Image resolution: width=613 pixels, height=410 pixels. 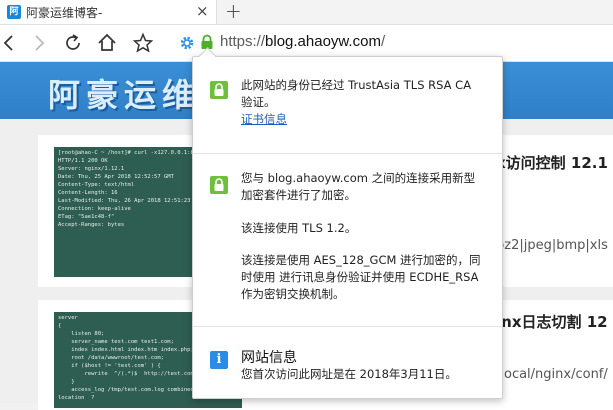 I want to click on tab-close-icon: ×, so click(x=202, y=11).